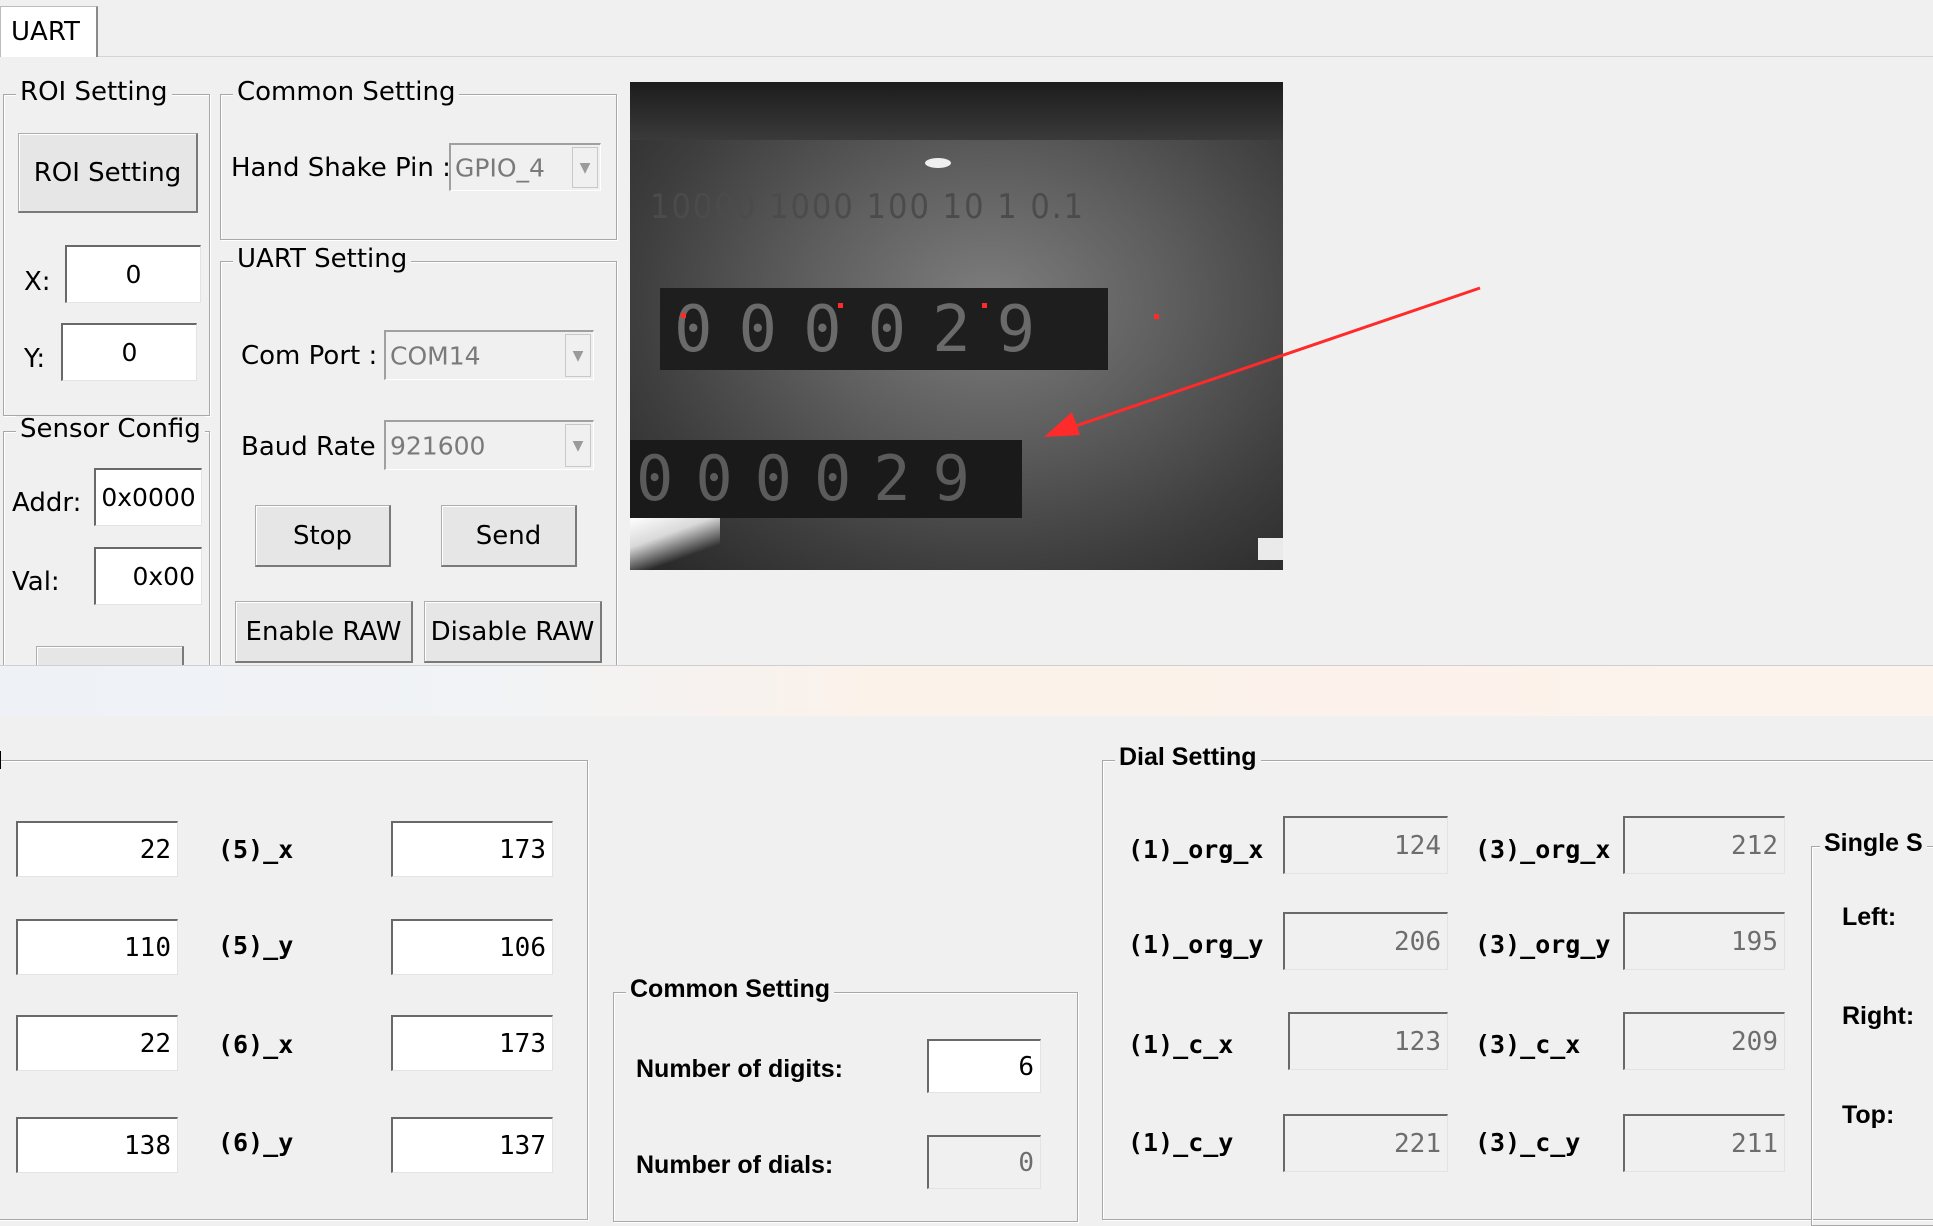 The image size is (1933, 1226). Describe the element at coordinates (472, 1145) in the screenshot. I see `coord-right-input: 137` at that location.